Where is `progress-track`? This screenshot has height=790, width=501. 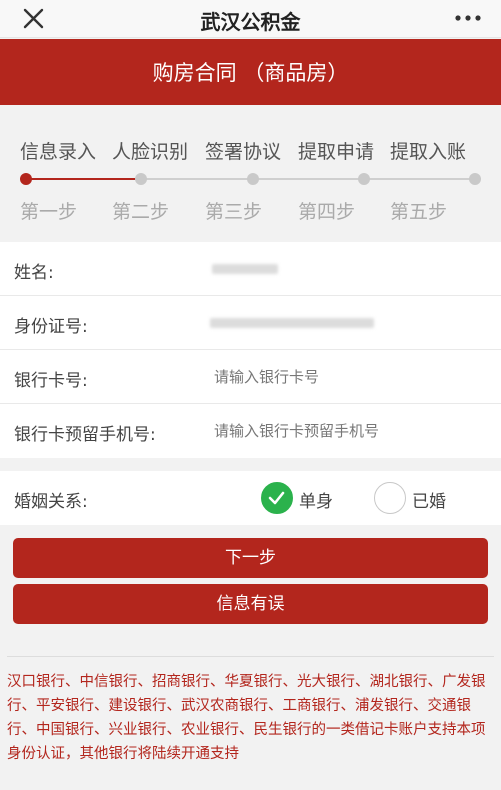
progress-track is located at coordinates (308, 179).